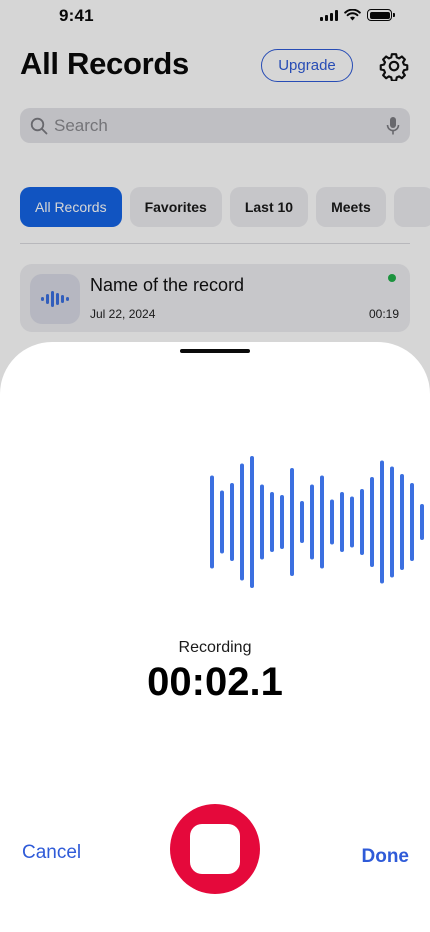 The height and width of the screenshot is (932, 430). I want to click on recording-waveform, so click(317, 522).